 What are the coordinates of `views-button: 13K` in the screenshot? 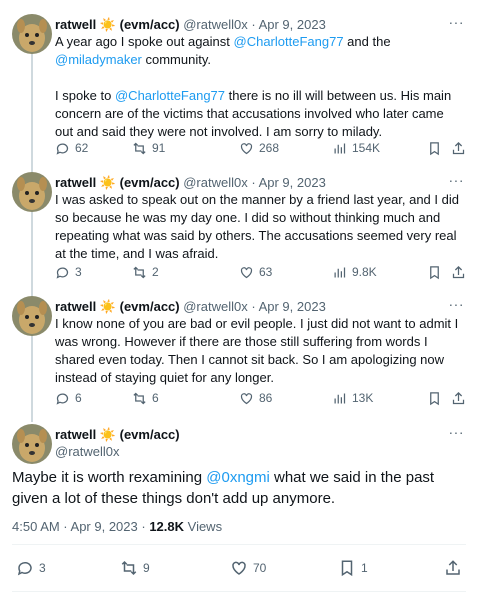 It's located at (352, 398).